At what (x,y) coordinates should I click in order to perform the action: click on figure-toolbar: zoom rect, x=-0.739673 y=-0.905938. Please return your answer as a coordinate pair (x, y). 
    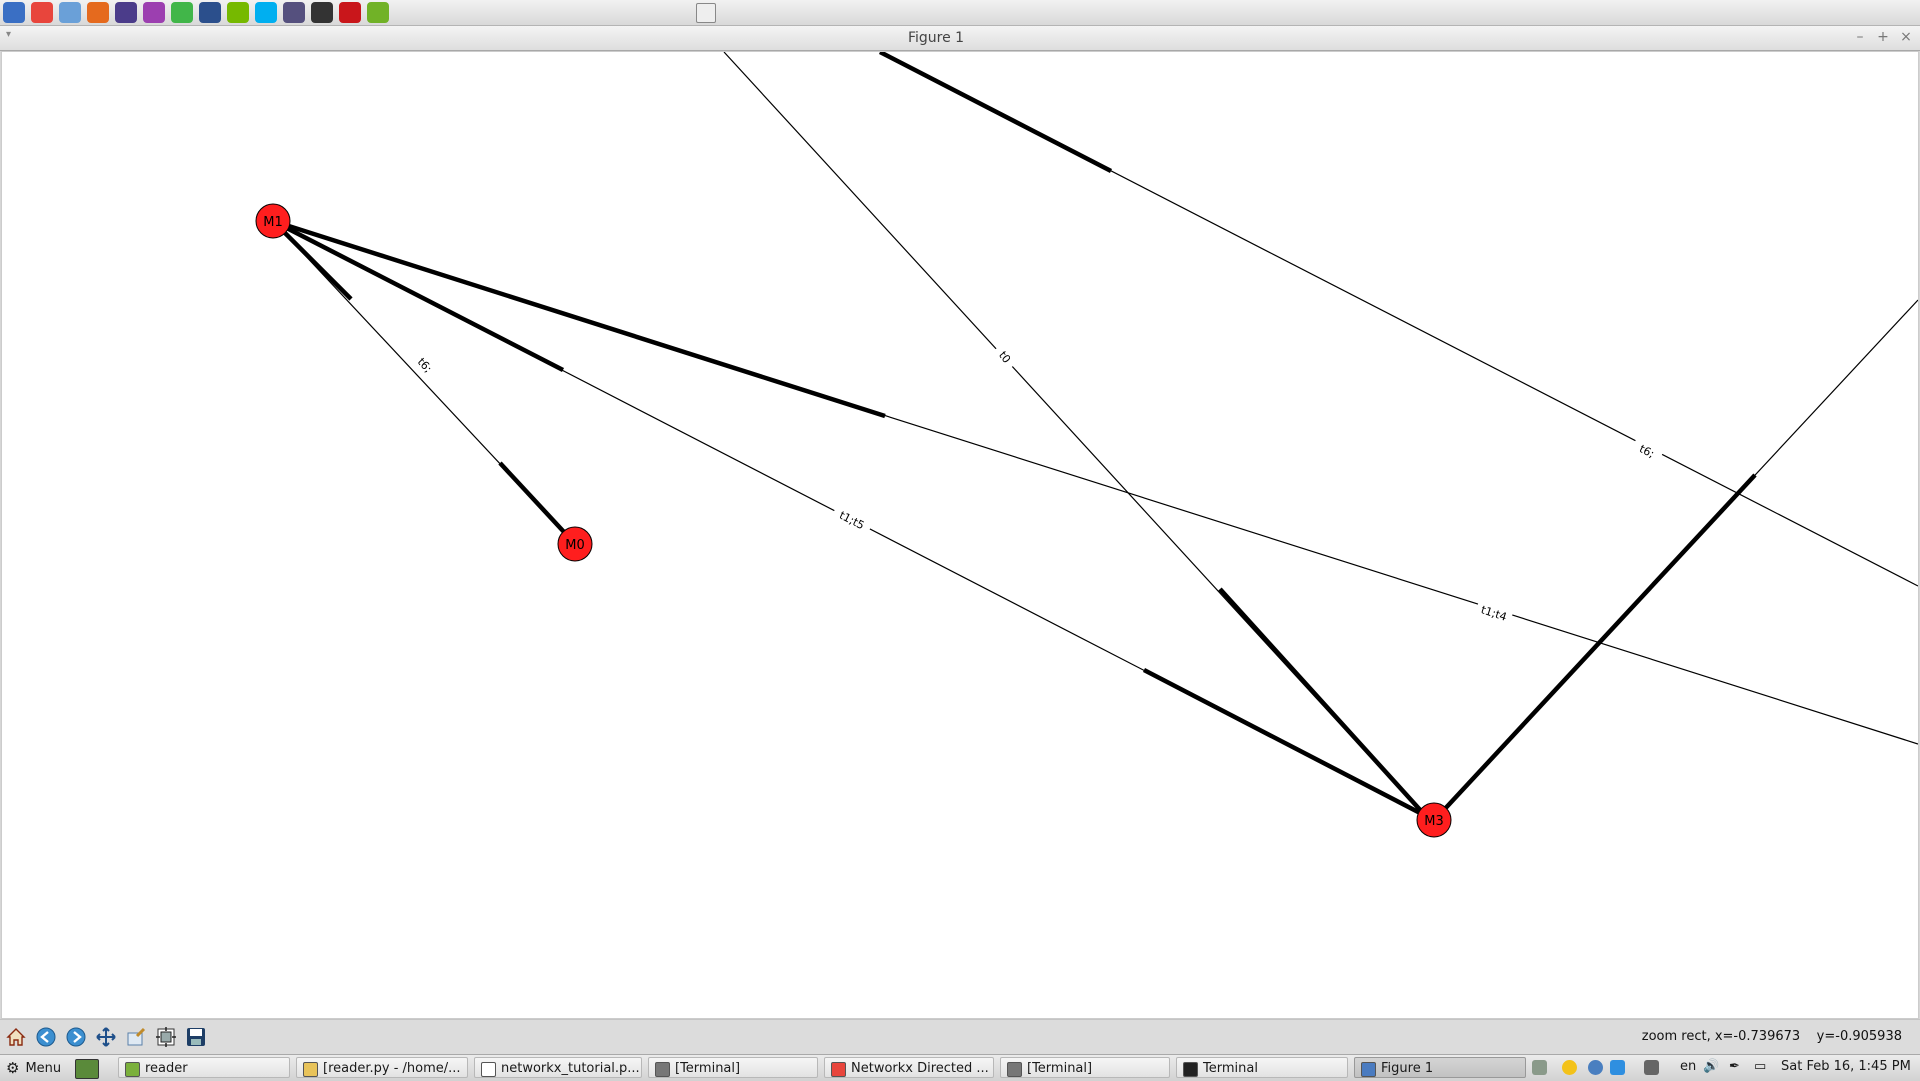
    Looking at the image, I should click on (960, 1036).